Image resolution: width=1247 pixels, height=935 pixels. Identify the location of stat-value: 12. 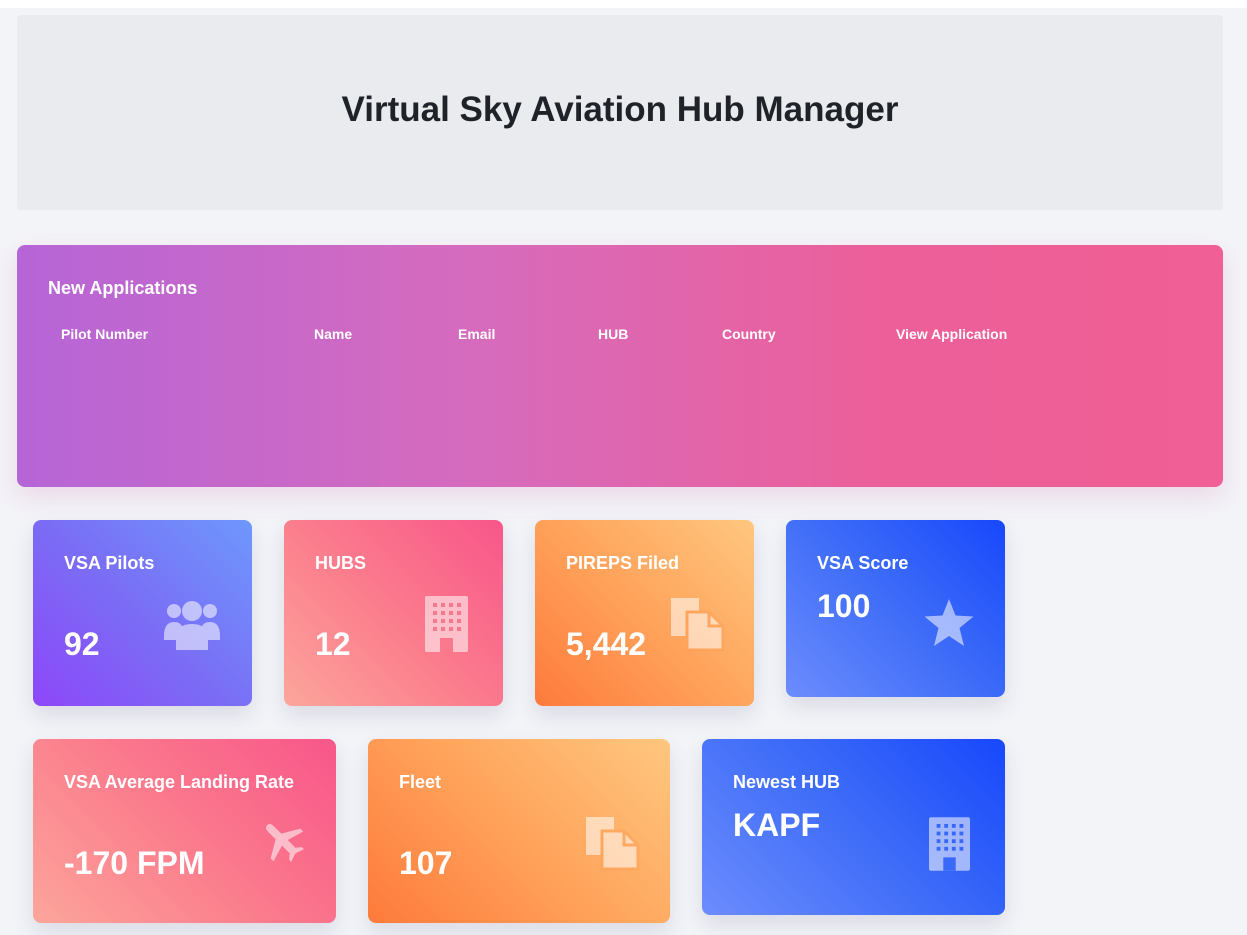
(333, 644).